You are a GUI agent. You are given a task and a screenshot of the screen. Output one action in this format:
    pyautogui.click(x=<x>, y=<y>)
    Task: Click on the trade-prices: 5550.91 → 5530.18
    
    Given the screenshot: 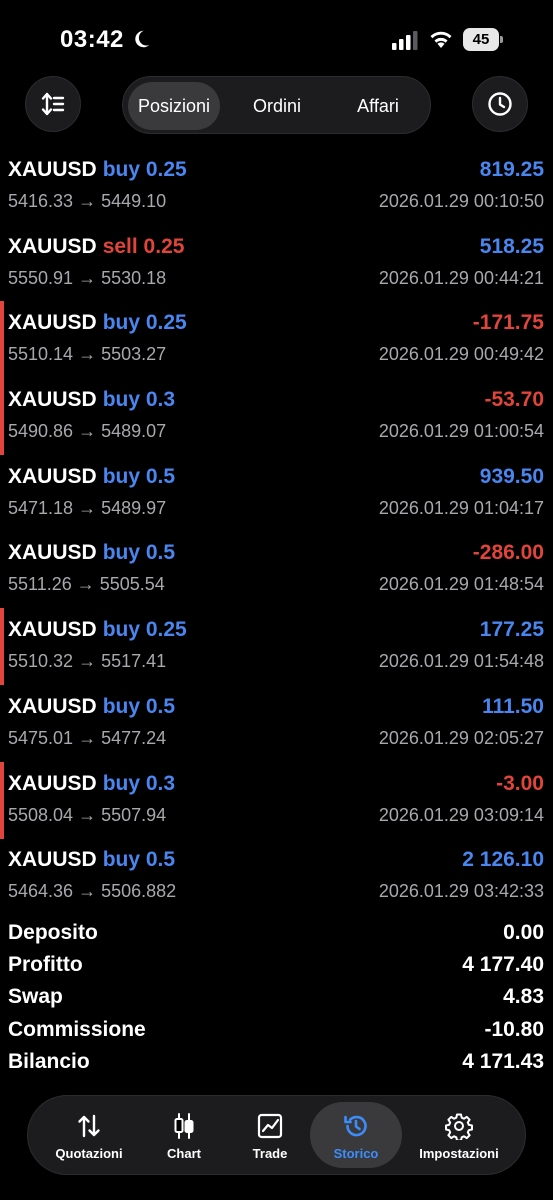 What is the action you would take?
    pyautogui.click(x=87, y=277)
    